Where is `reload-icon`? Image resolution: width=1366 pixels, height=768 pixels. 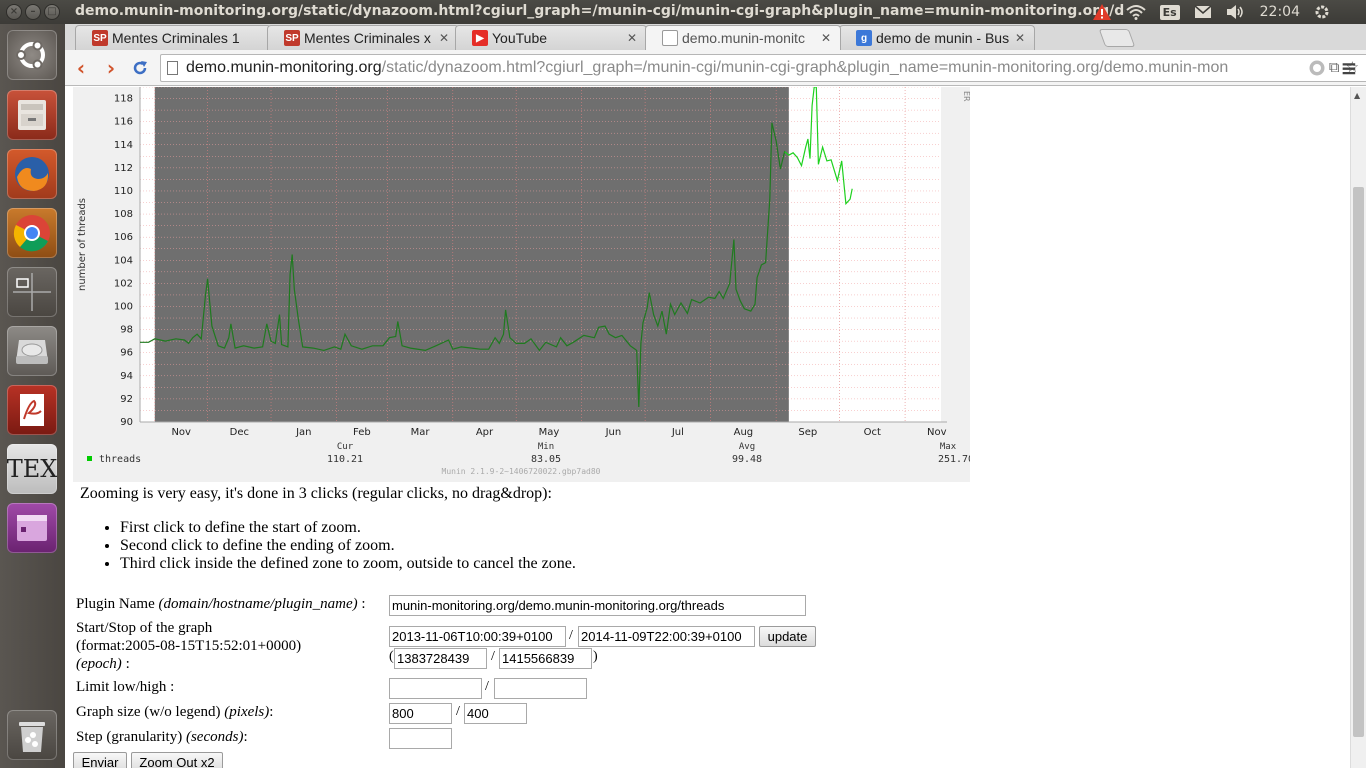 reload-icon is located at coordinates (140, 68).